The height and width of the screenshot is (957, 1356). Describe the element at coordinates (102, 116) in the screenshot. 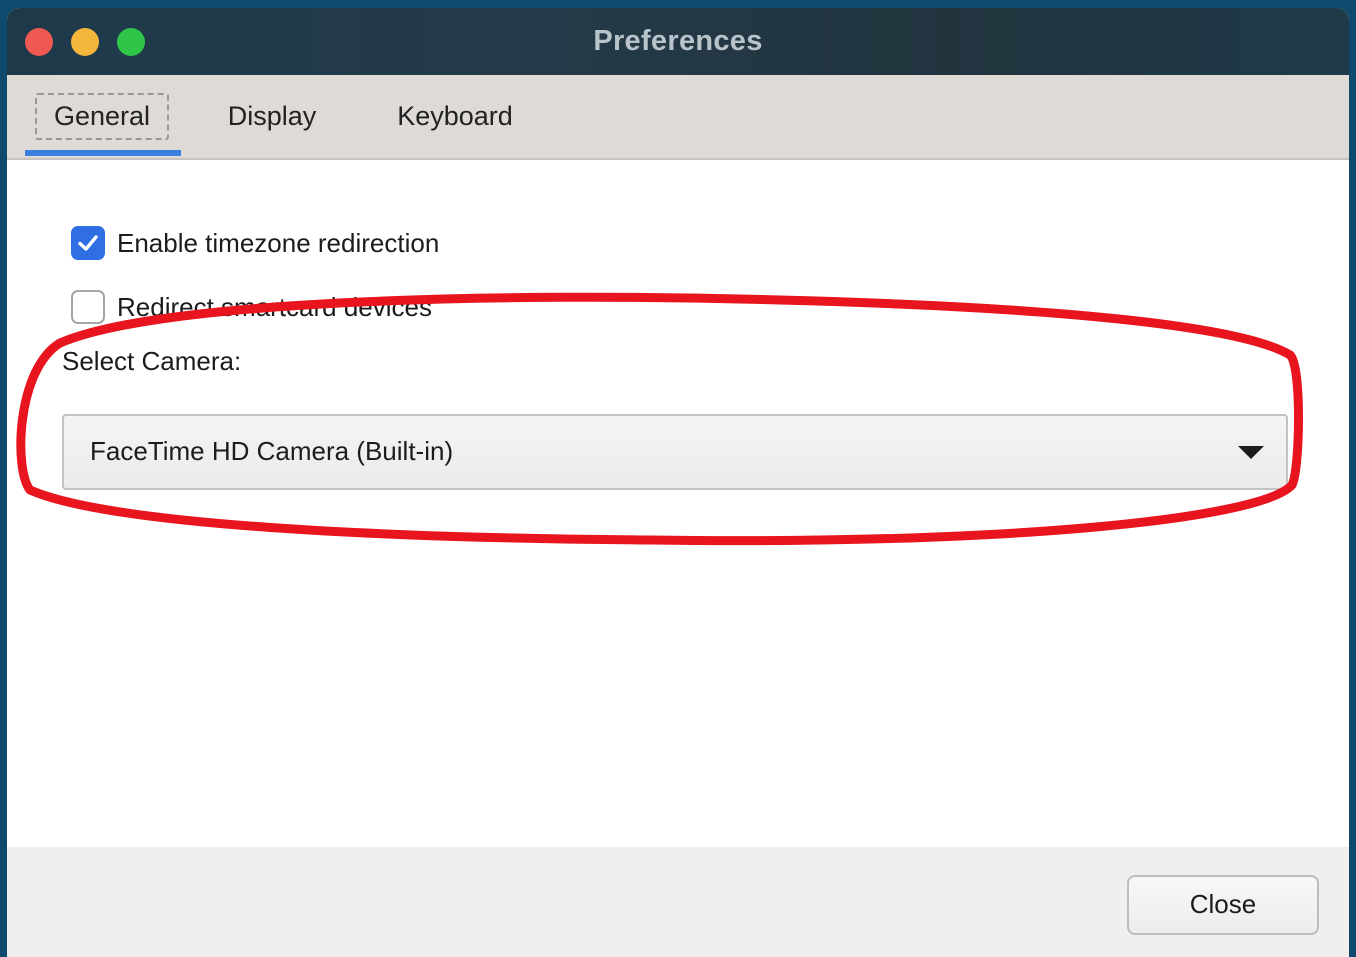

I see `tab-general: General` at that location.